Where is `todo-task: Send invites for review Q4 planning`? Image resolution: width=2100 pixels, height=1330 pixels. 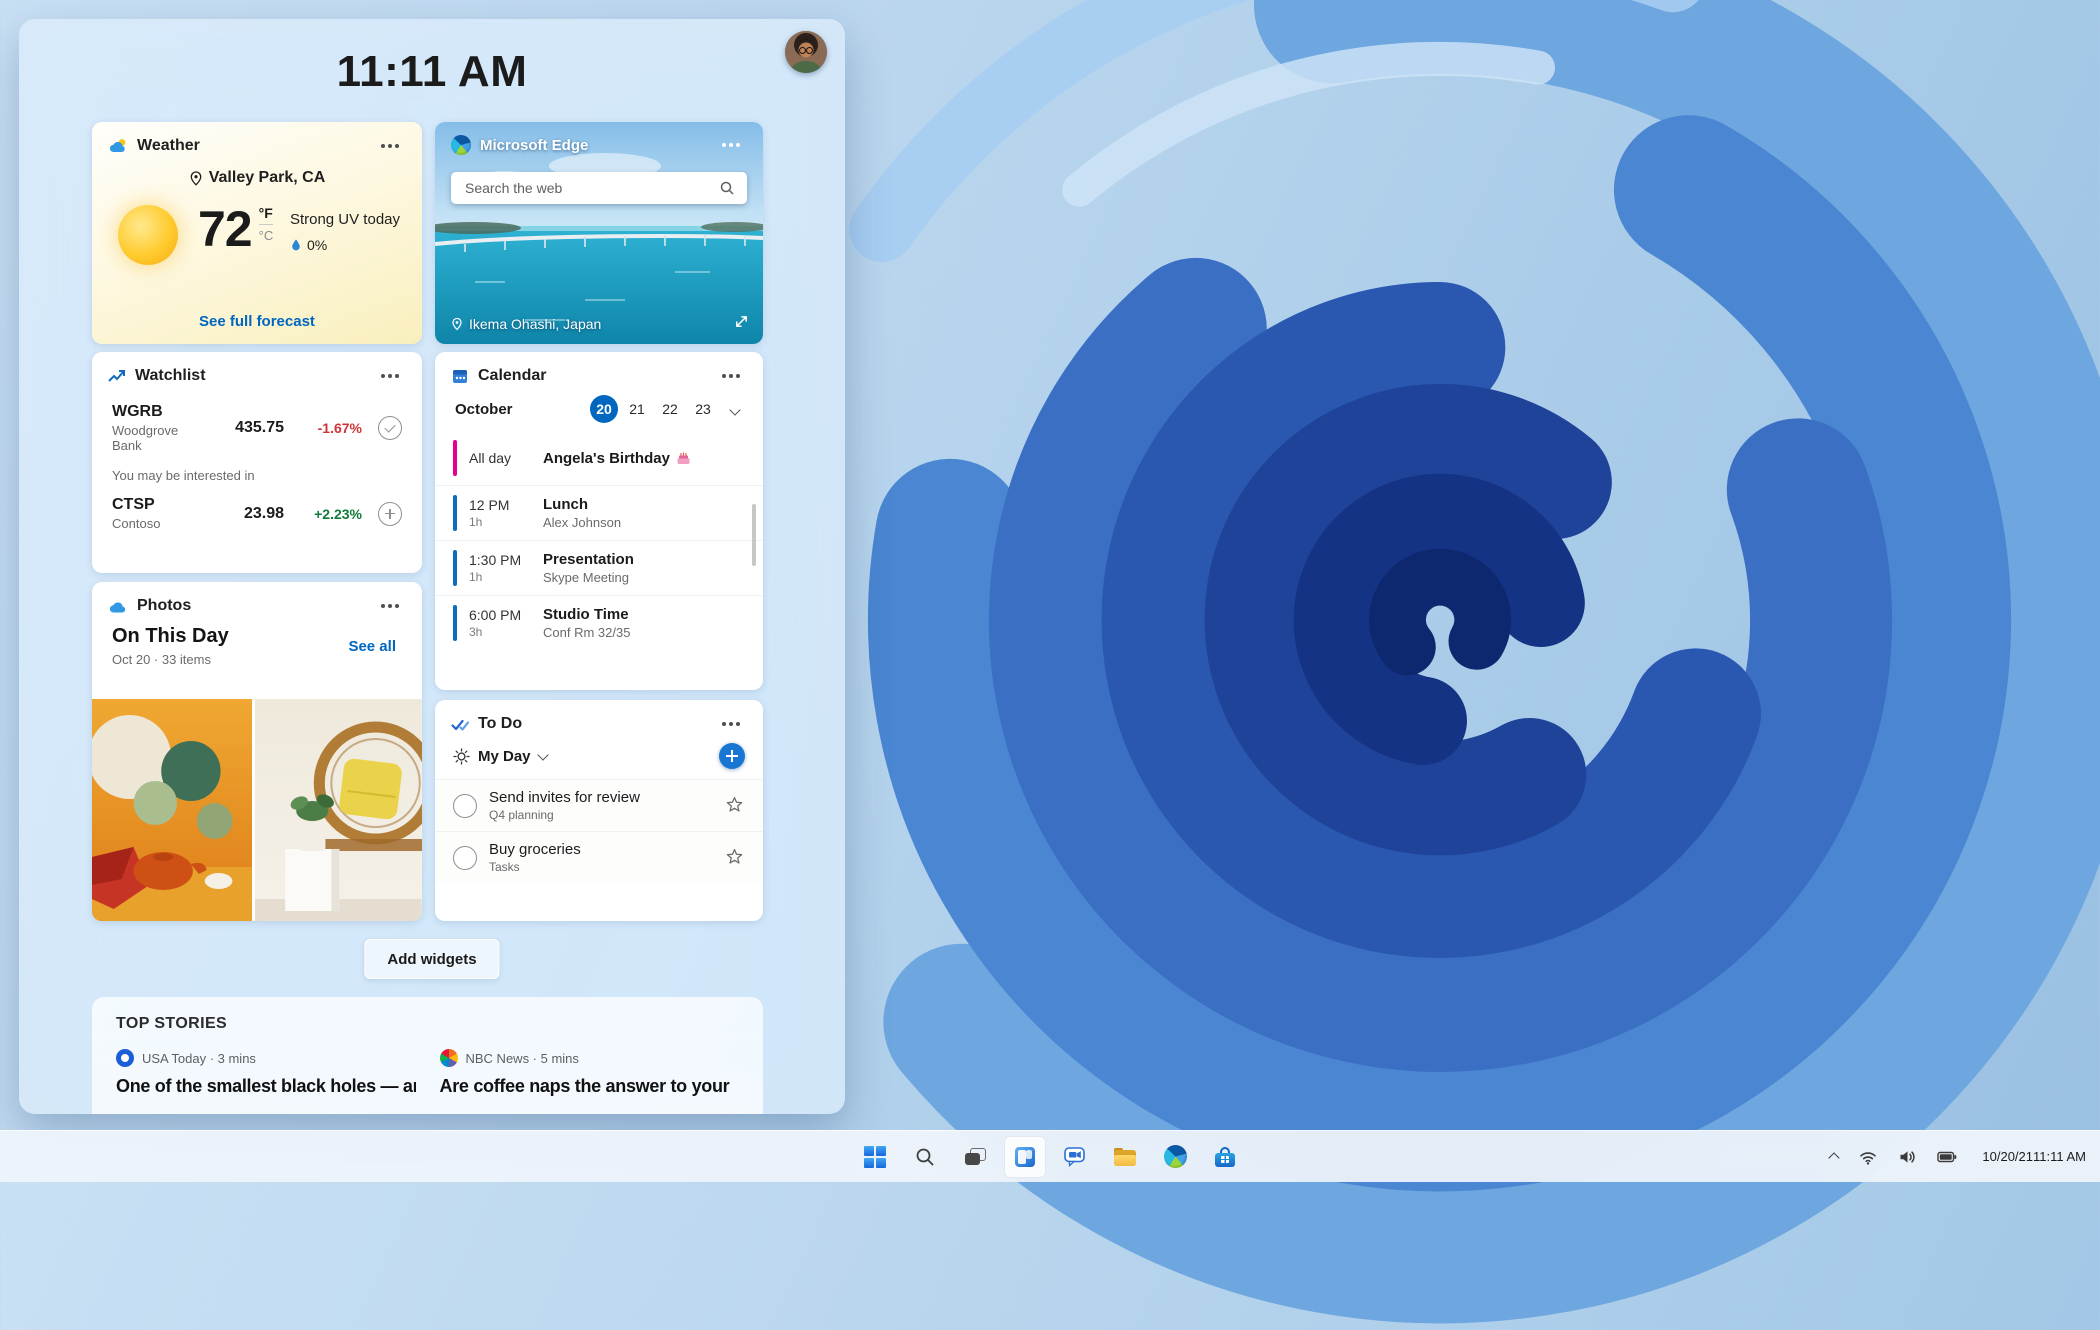
todo-task: Send invites for review Q4 planning is located at coordinates (599, 805).